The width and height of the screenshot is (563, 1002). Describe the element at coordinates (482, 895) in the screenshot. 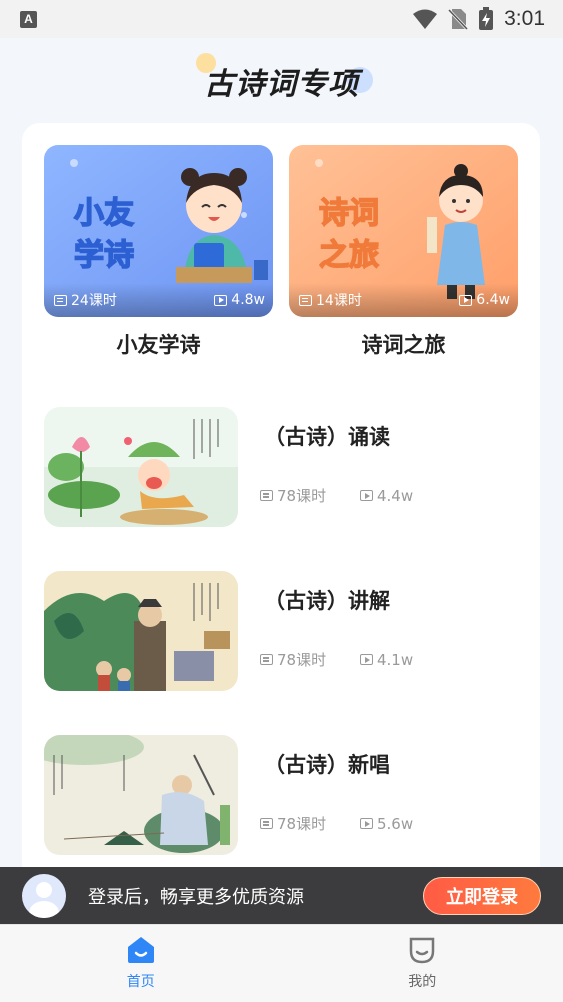

I see `login-button: 立即登录` at that location.